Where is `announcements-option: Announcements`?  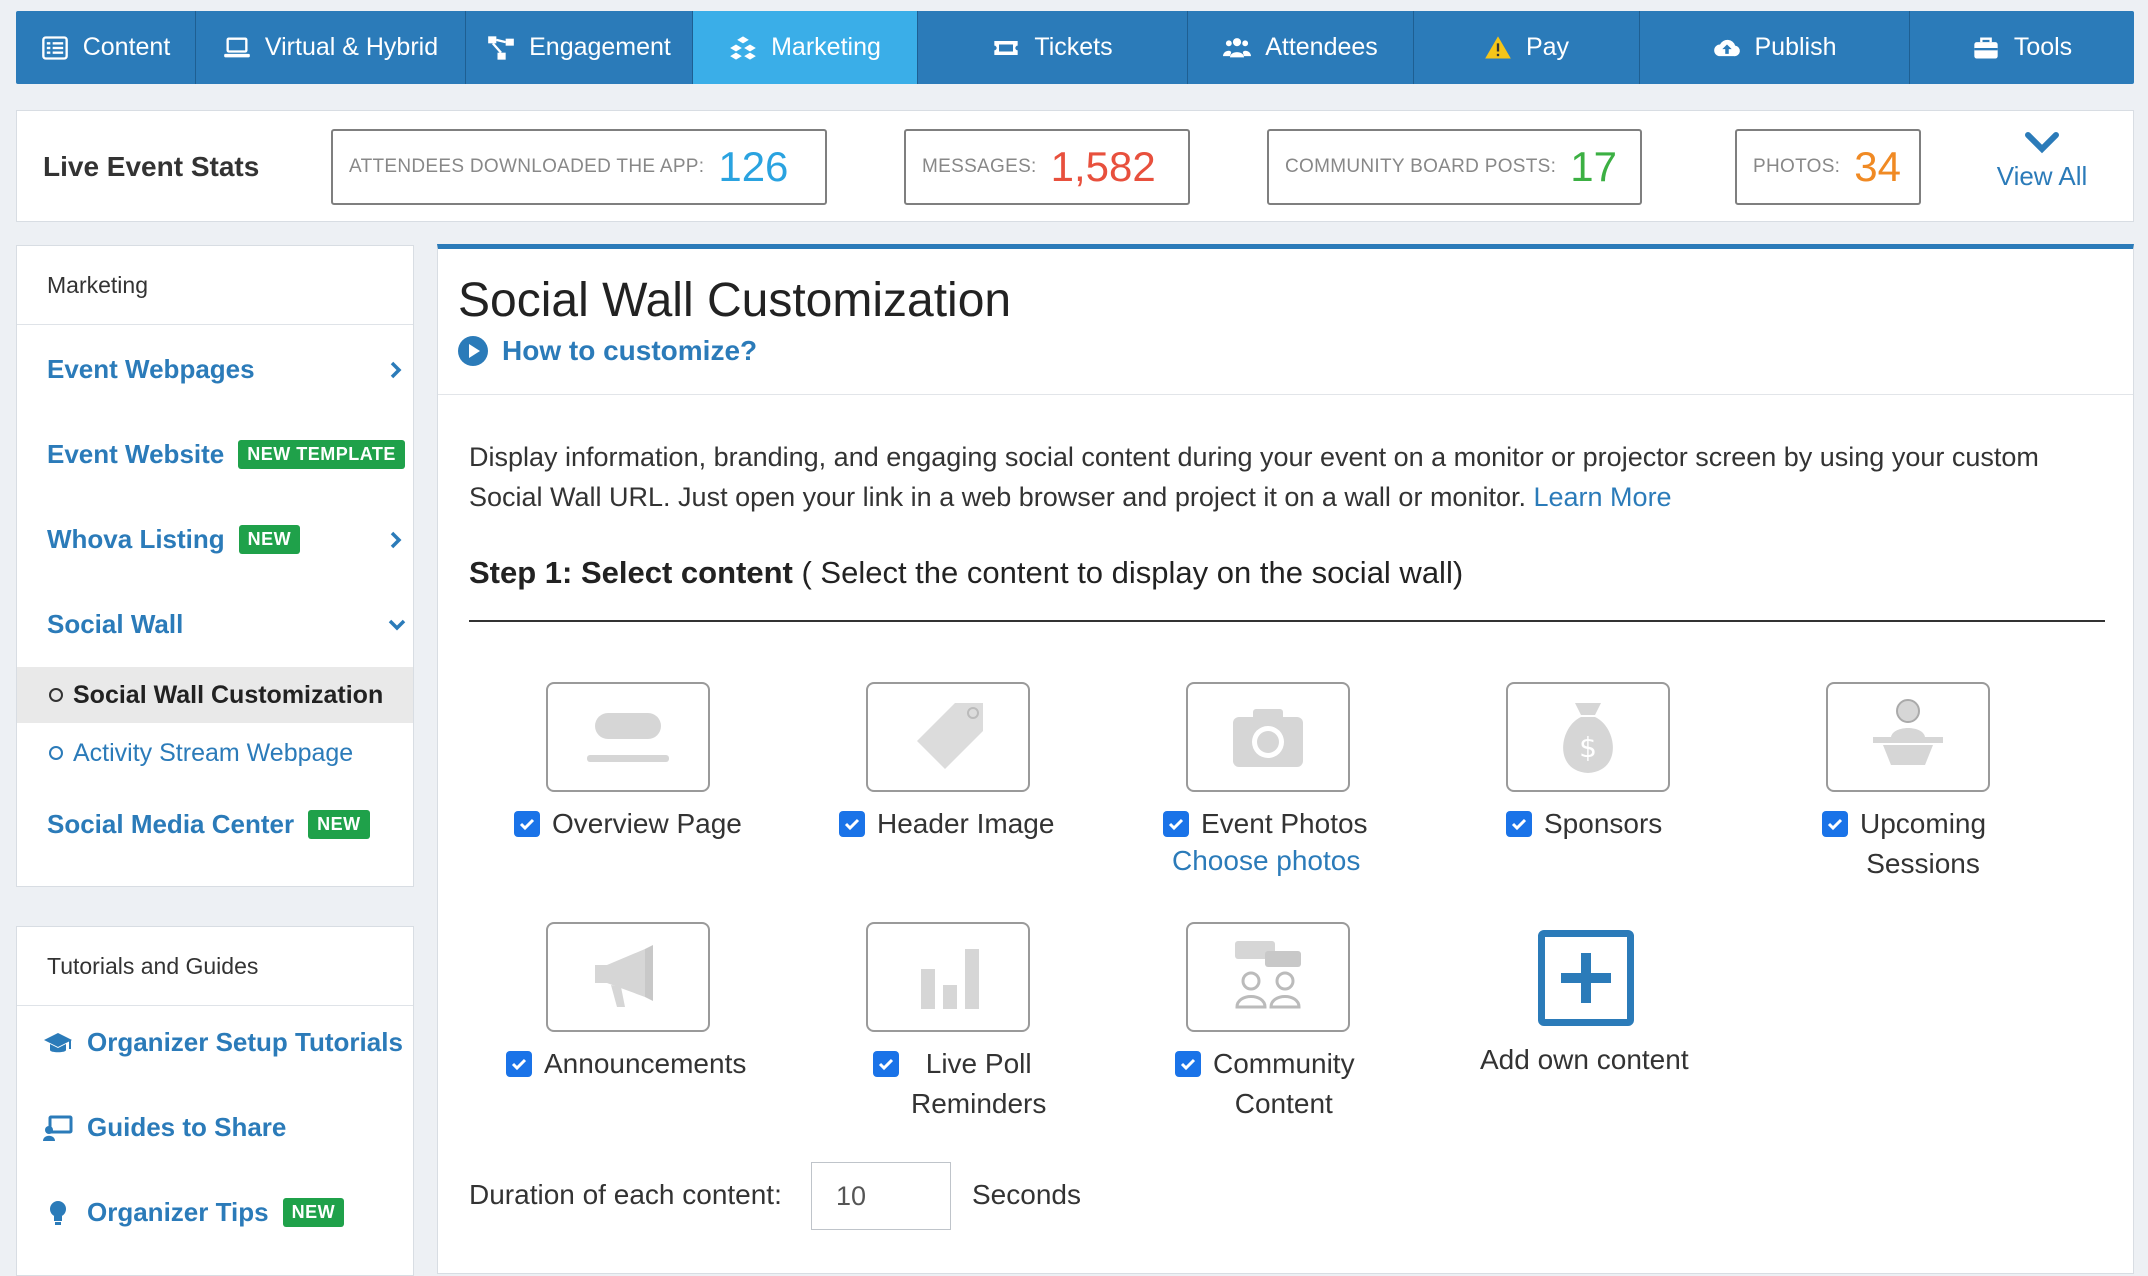
announcements-option: Announcements is located at coordinates (626, 1064).